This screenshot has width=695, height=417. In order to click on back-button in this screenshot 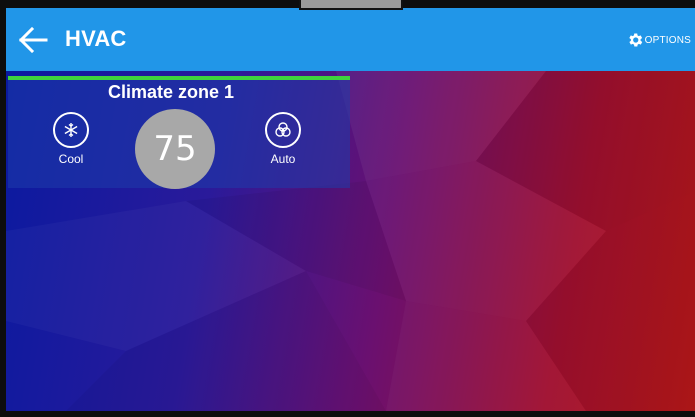, I will do `click(33, 40)`.